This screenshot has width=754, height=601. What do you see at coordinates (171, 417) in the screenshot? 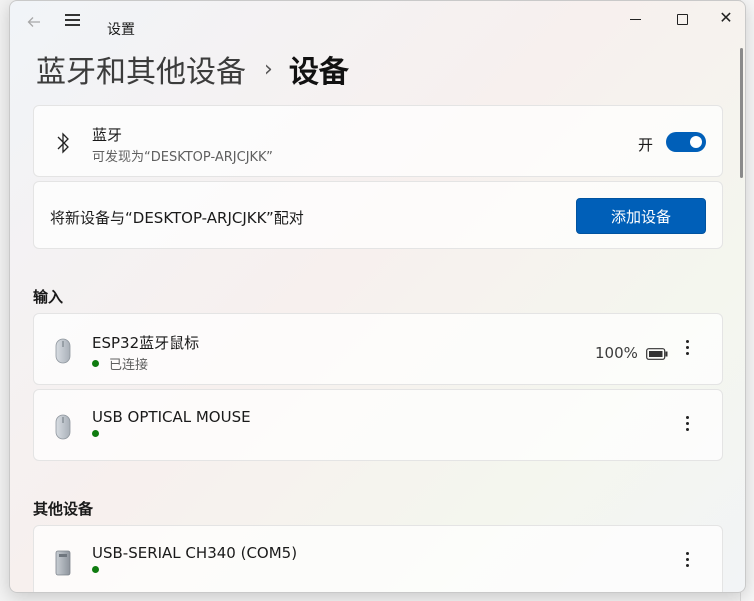
I see `device-name: USB OPTICAL MOUSE` at bounding box center [171, 417].